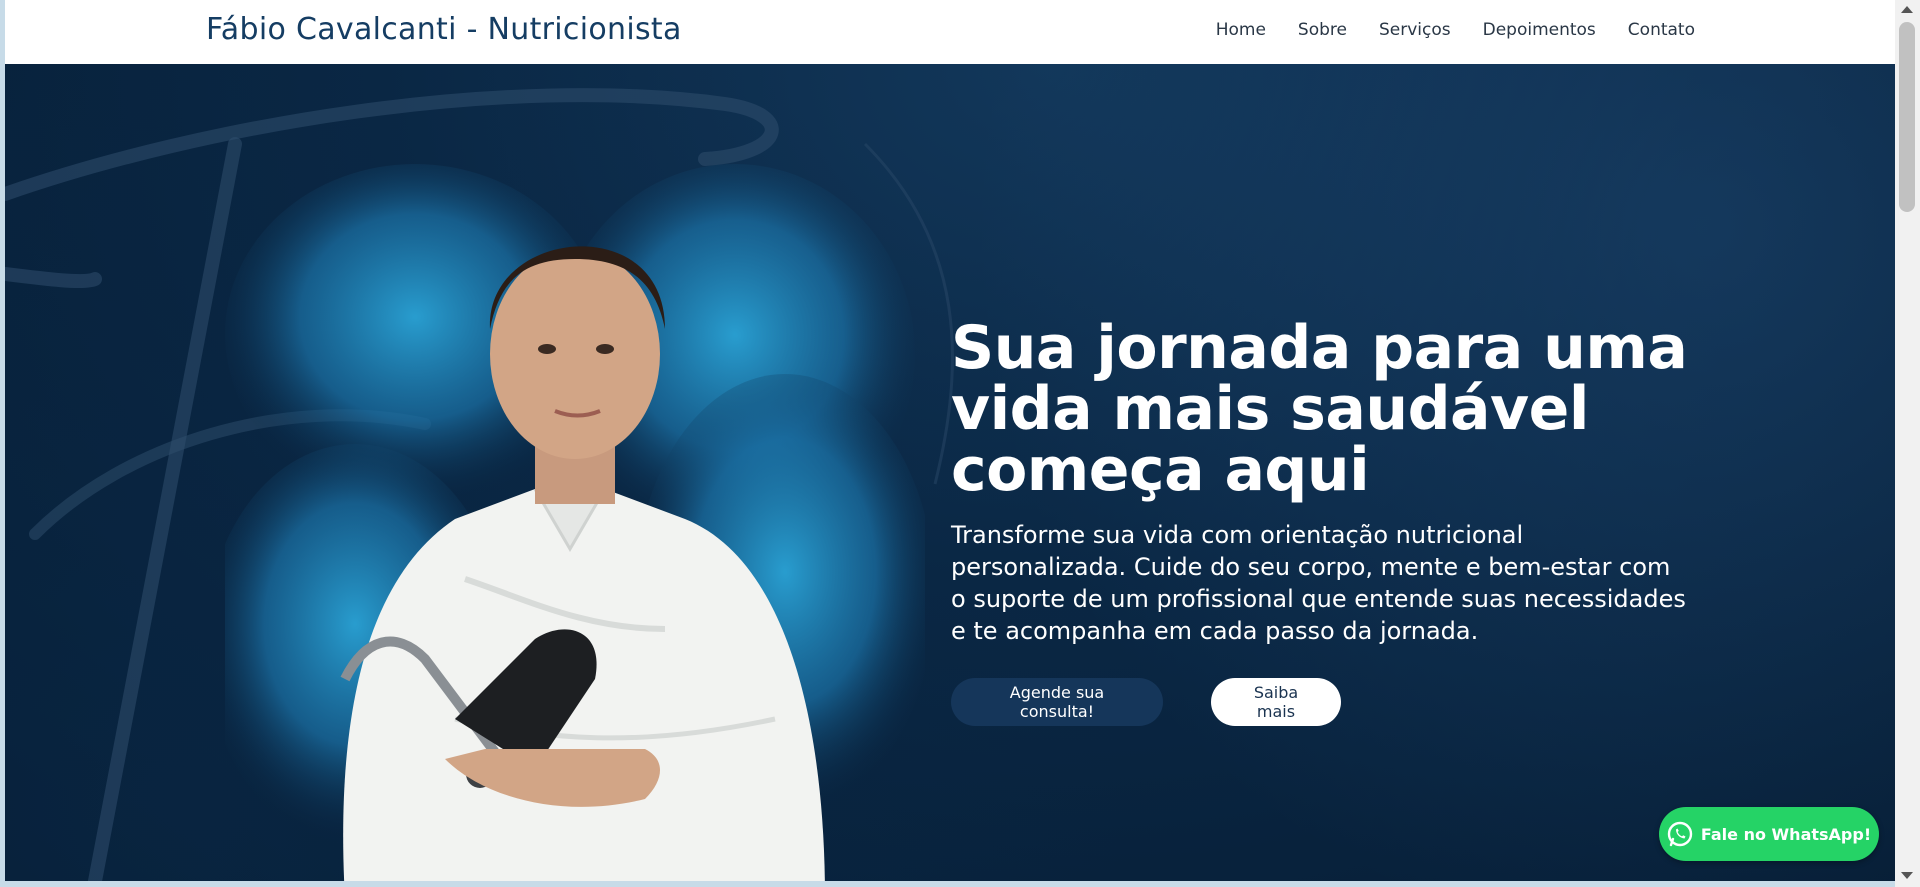 This screenshot has height=887, width=1920. I want to click on whatsapp-icon, so click(1680, 834).